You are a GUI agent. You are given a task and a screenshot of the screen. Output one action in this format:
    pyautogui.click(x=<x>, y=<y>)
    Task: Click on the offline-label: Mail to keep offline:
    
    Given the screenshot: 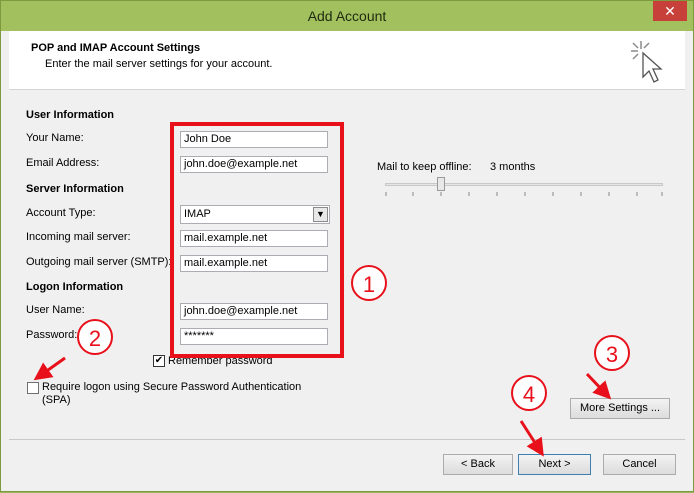 What is the action you would take?
    pyautogui.click(x=424, y=167)
    